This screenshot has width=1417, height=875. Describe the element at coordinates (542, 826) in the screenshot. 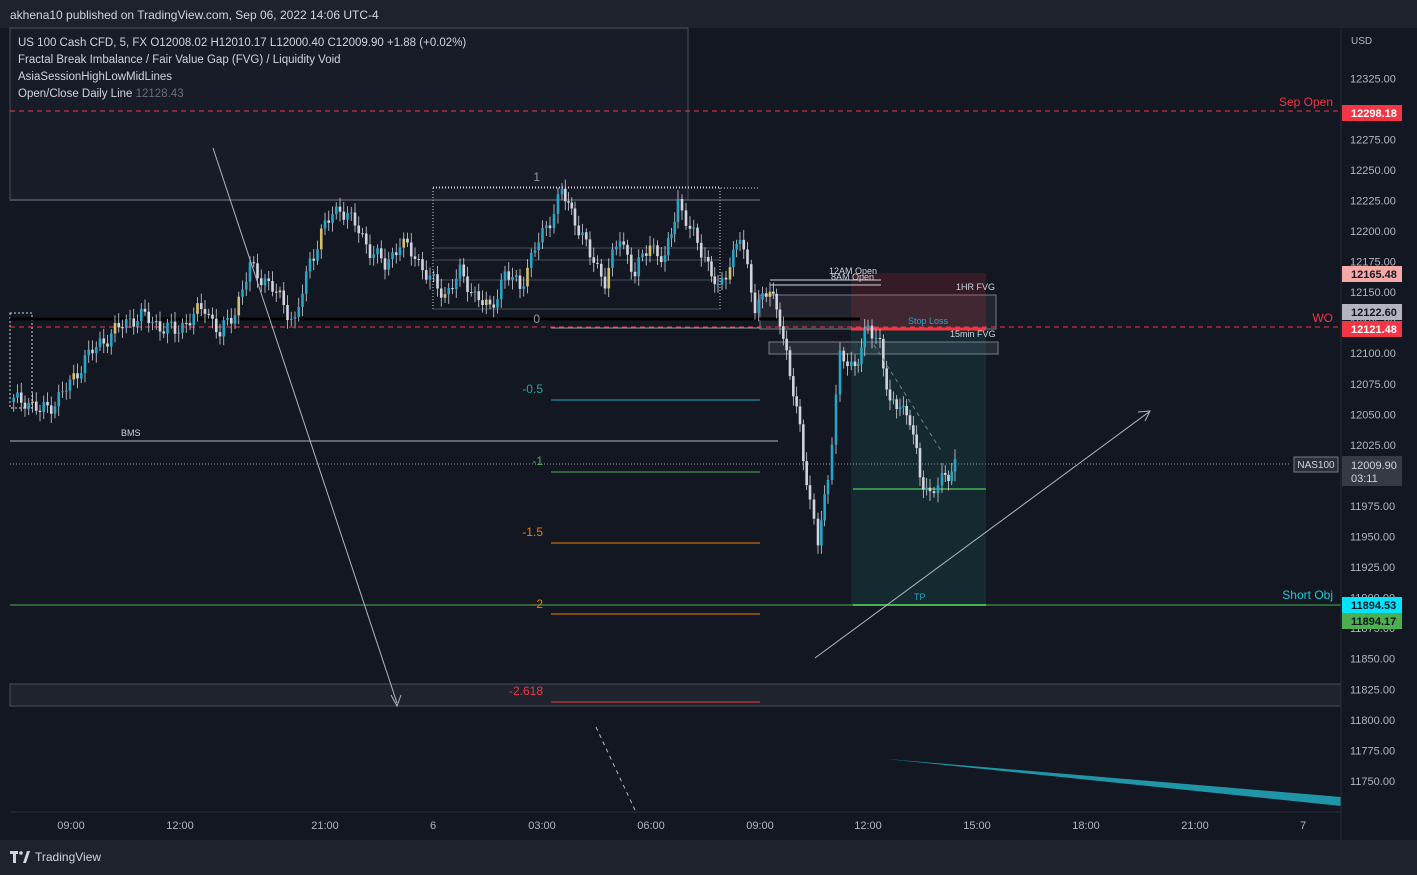

I see `time-tick-label: 03:00` at that location.